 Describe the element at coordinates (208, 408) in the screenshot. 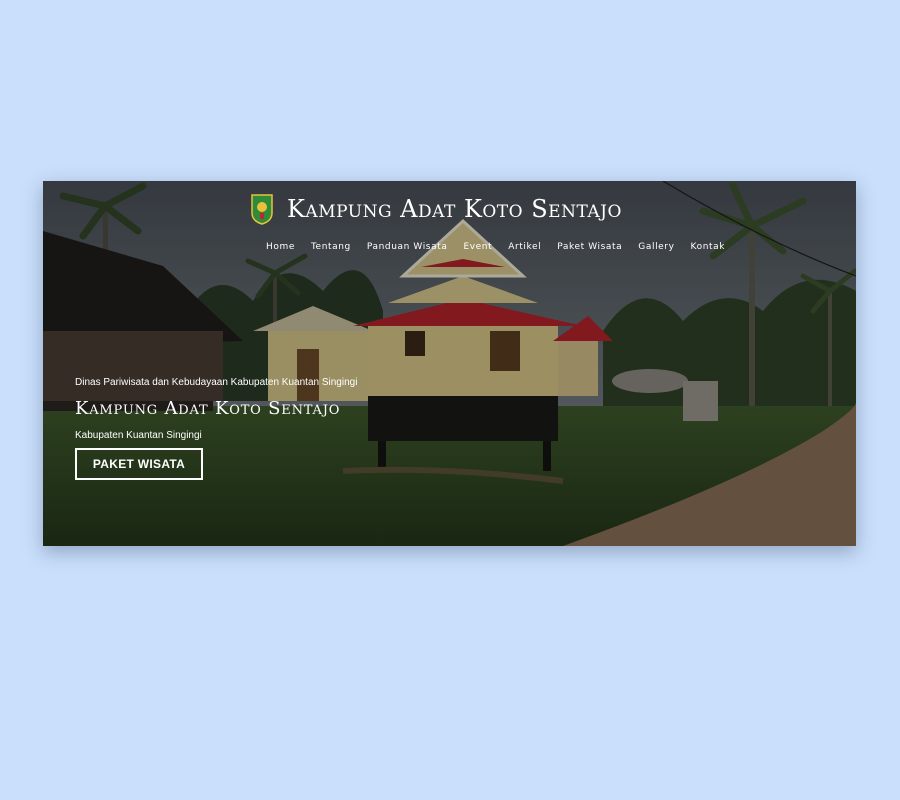

I see `hero-title: Kampung Adat Koto Sentajo` at that location.